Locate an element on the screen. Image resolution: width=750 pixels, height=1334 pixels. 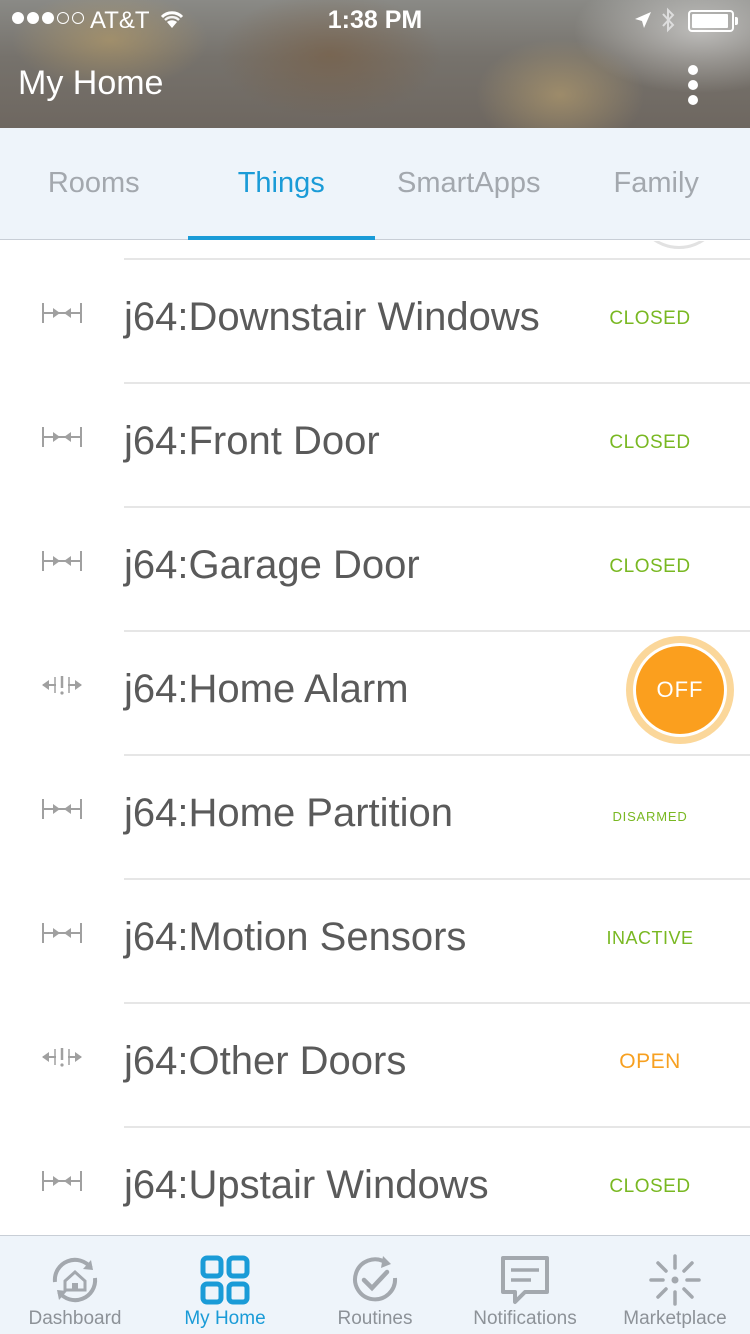
nav-marketplace: Marketplace is located at coordinates (675, 1285).